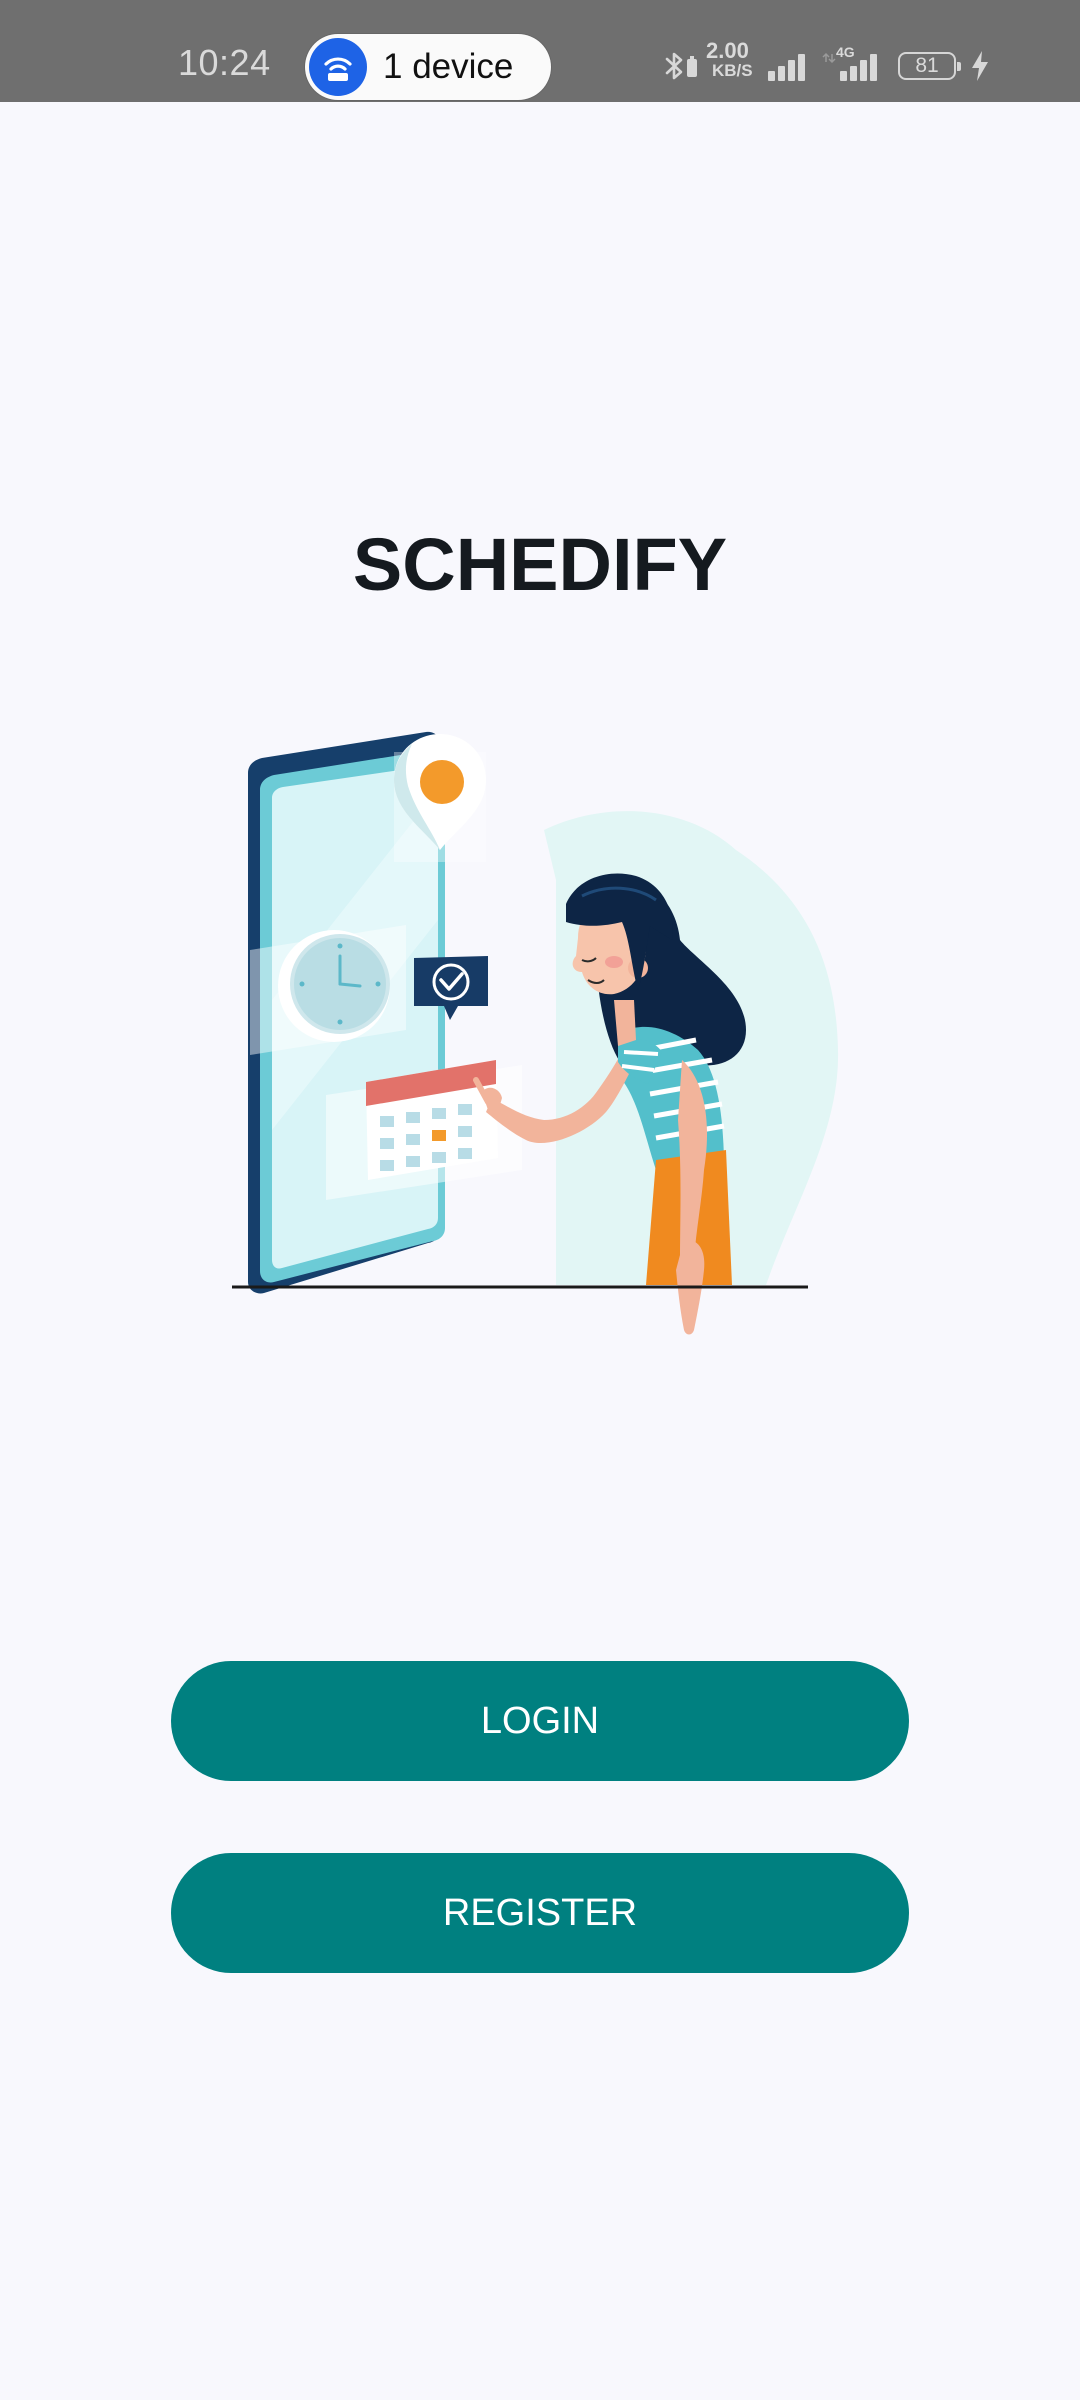 The height and width of the screenshot is (2400, 1080). I want to click on battery-level: 81, so click(927, 65).